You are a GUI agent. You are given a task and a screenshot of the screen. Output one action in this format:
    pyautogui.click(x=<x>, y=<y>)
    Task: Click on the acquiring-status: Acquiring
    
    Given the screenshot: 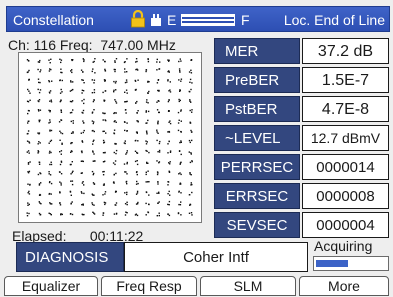 What is the action you would take?
    pyautogui.click(x=343, y=246)
    